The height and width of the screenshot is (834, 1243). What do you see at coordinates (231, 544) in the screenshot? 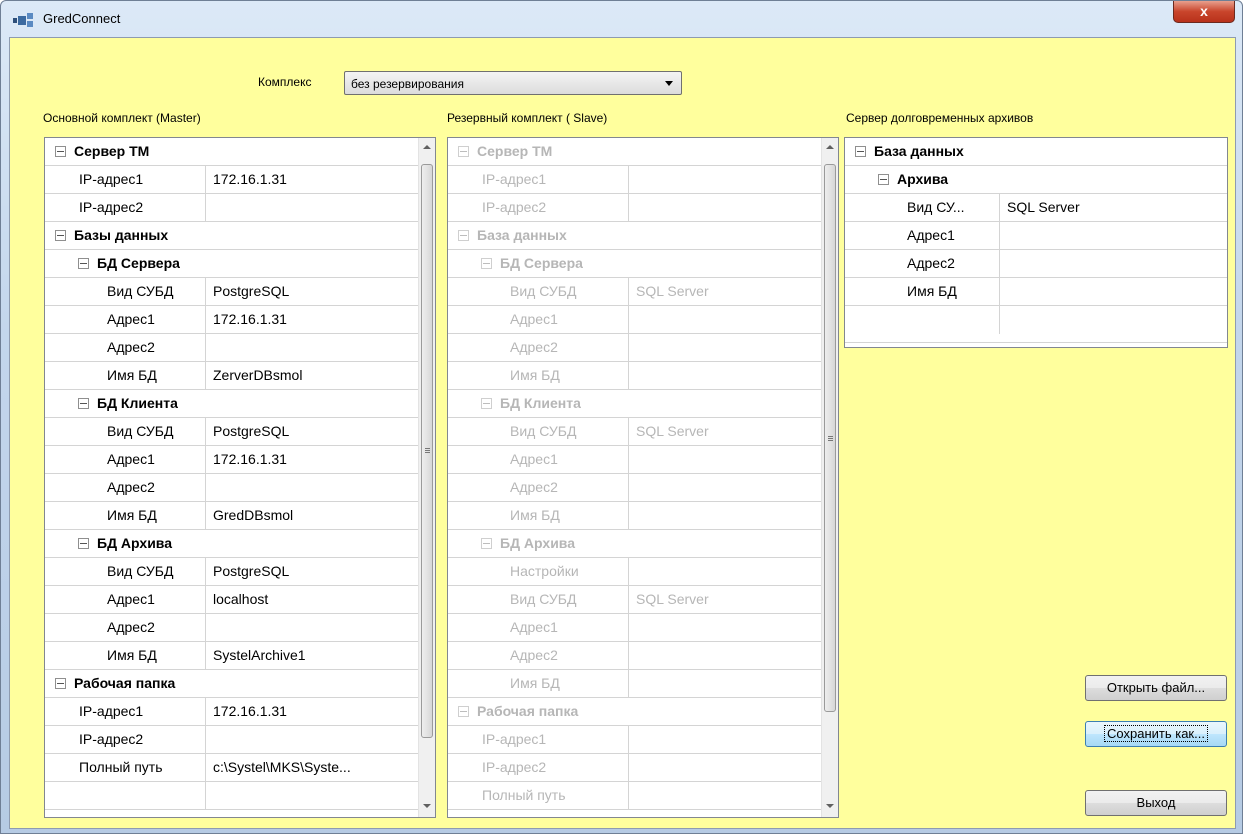
I see `category-row: БД Архива` at bounding box center [231, 544].